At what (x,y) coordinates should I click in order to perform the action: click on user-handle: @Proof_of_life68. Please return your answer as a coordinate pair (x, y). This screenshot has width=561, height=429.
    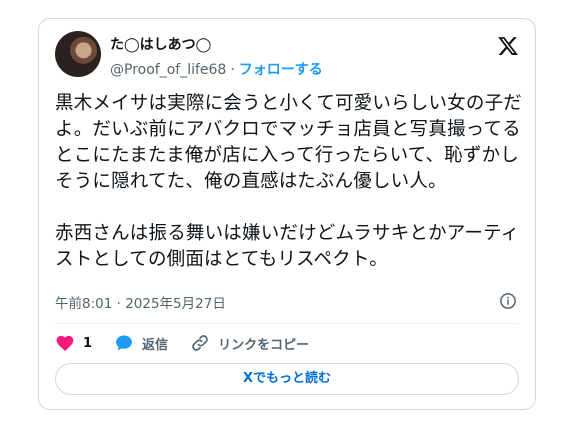
    Looking at the image, I should click on (168, 70).